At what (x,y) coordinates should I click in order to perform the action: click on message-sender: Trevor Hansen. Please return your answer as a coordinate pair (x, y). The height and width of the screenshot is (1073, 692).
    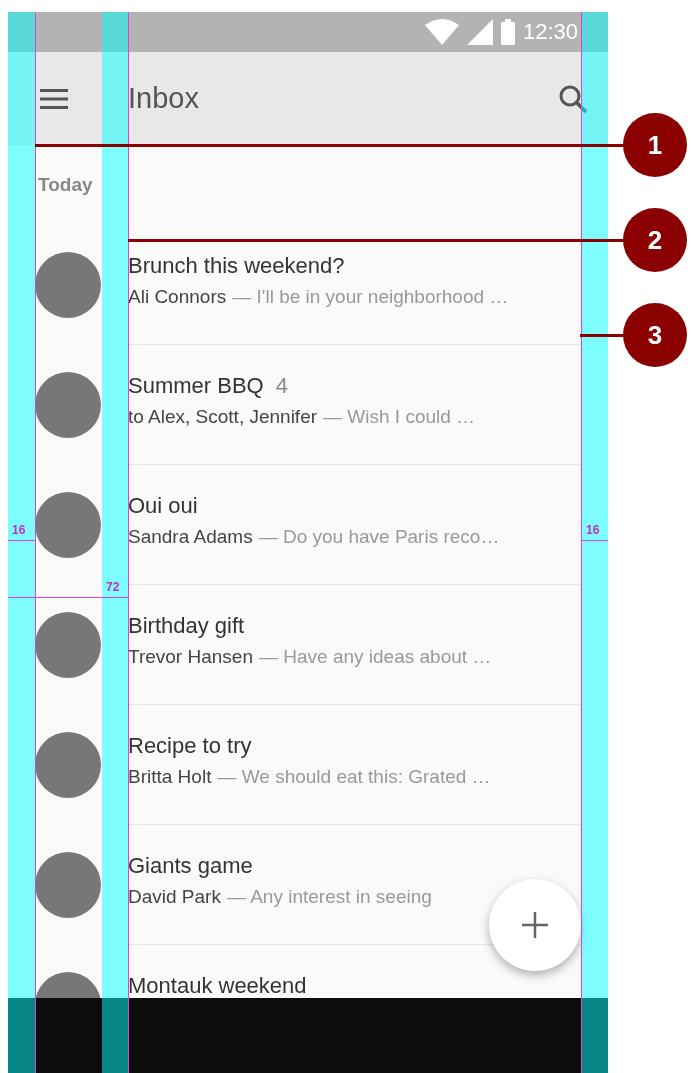
    Looking at the image, I should click on (190, 657).